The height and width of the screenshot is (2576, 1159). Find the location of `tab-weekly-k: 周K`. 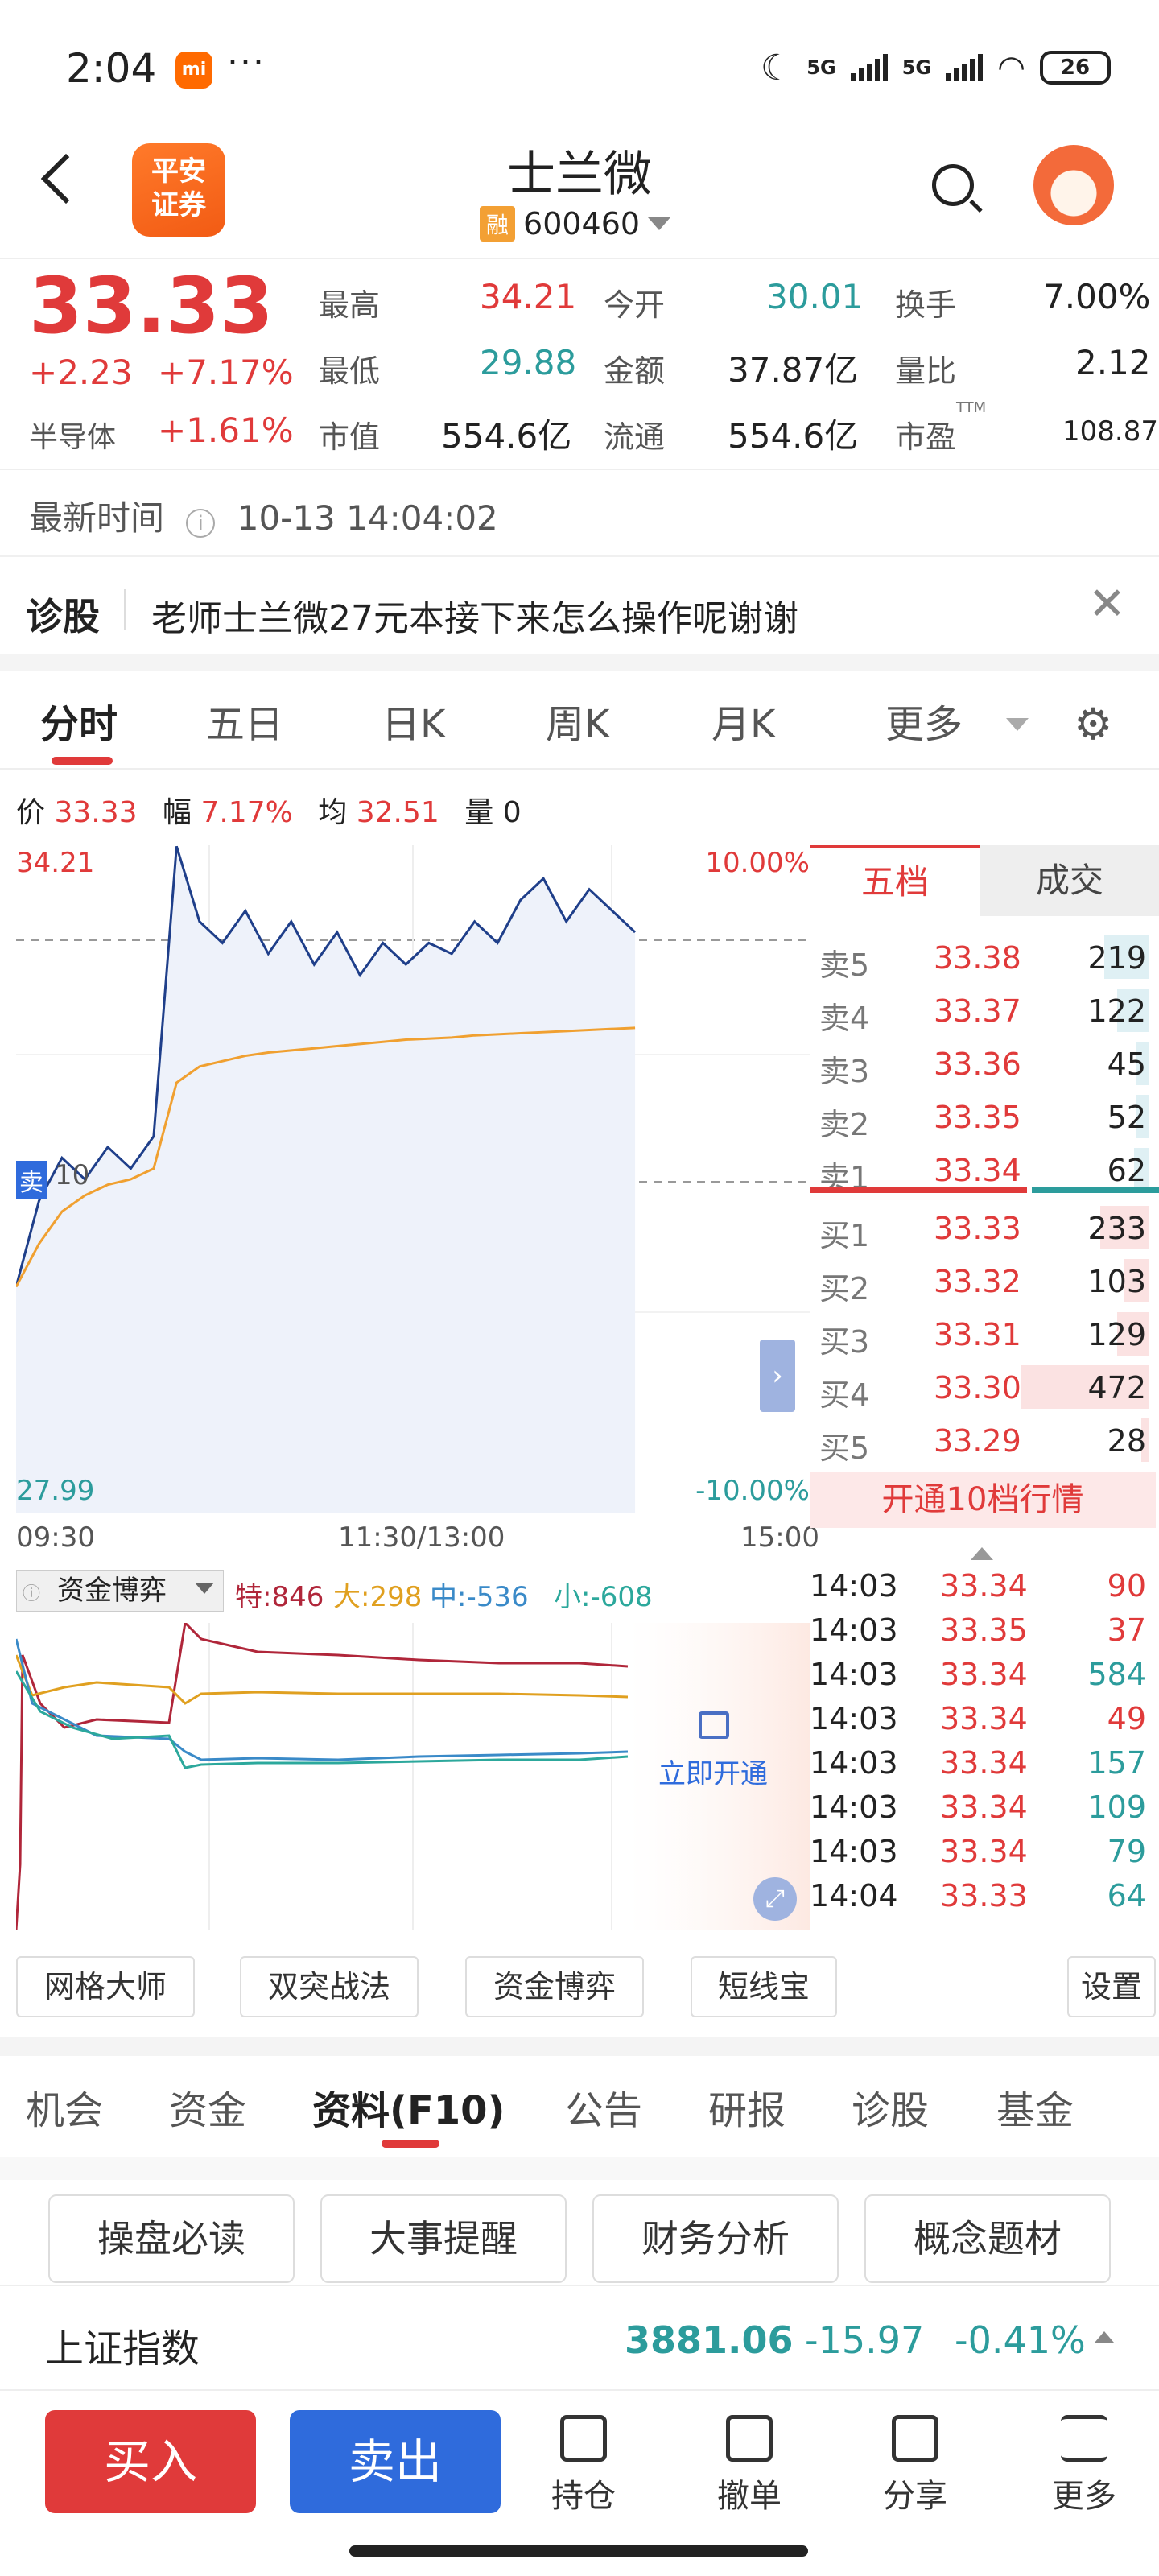

tab-weekly-k: 周K is located at coordinates (577, 720).